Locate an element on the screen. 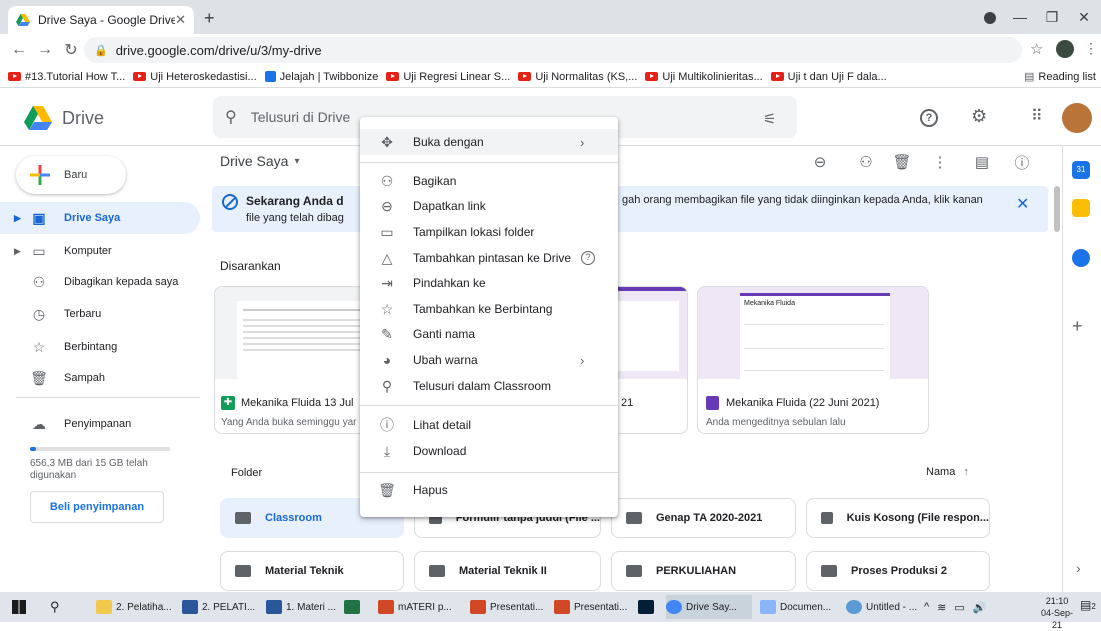  profile-dot-icon is located at coordinates (990, 18).